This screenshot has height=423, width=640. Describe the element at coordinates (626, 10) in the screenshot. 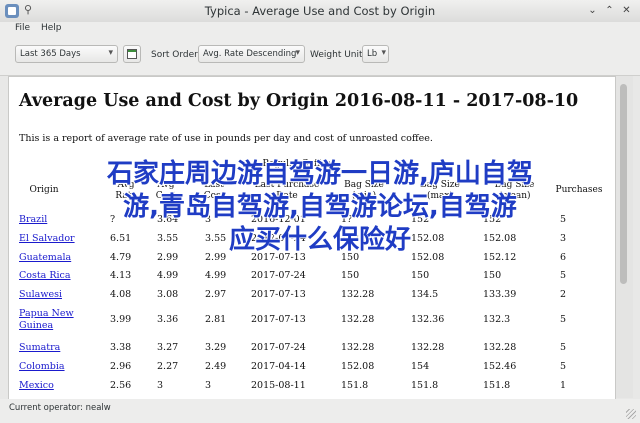

I see `close-icon: ✕` at that location.